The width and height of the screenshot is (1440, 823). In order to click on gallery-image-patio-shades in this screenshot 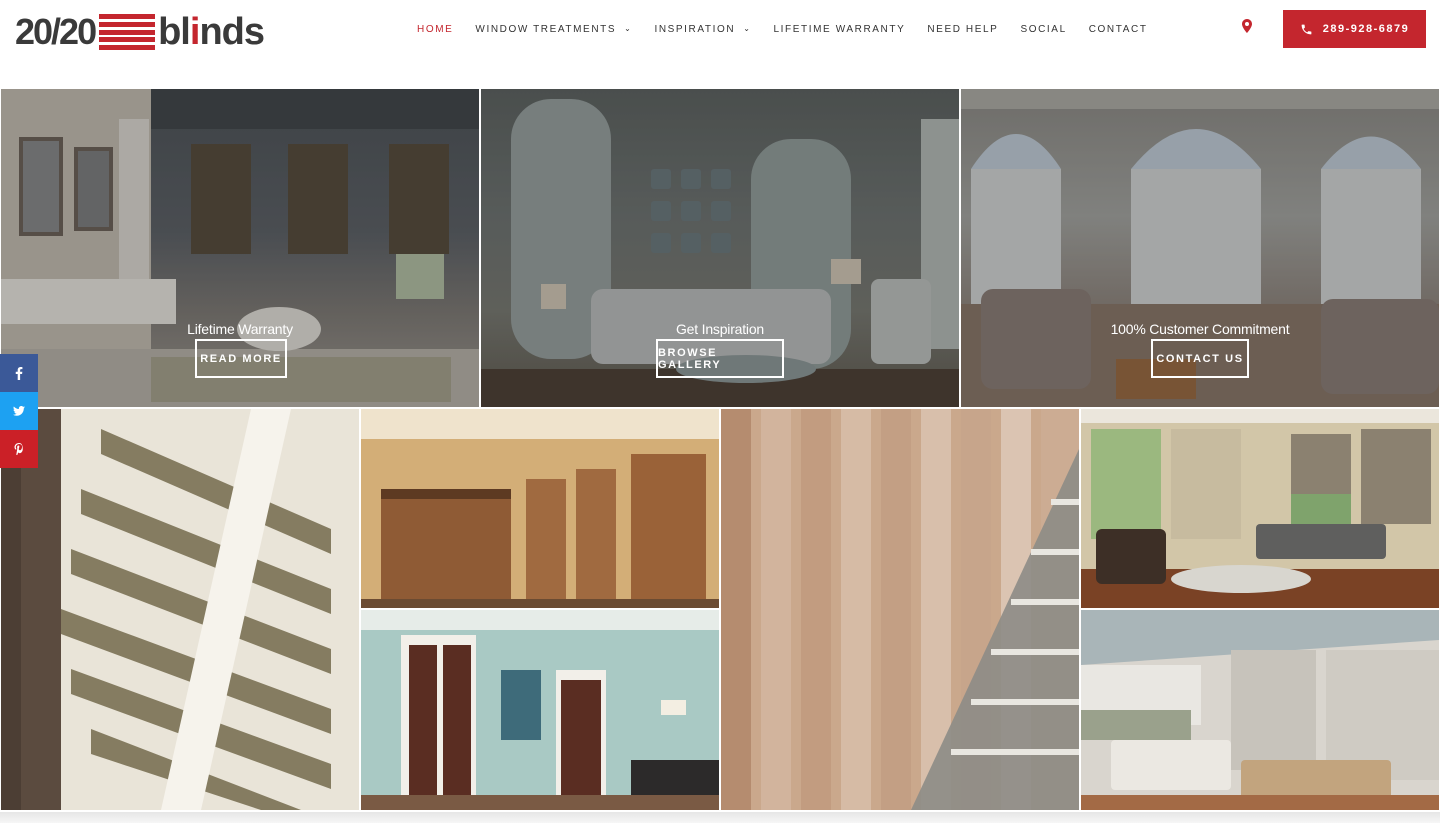, I will do `click(1260, 710)`.